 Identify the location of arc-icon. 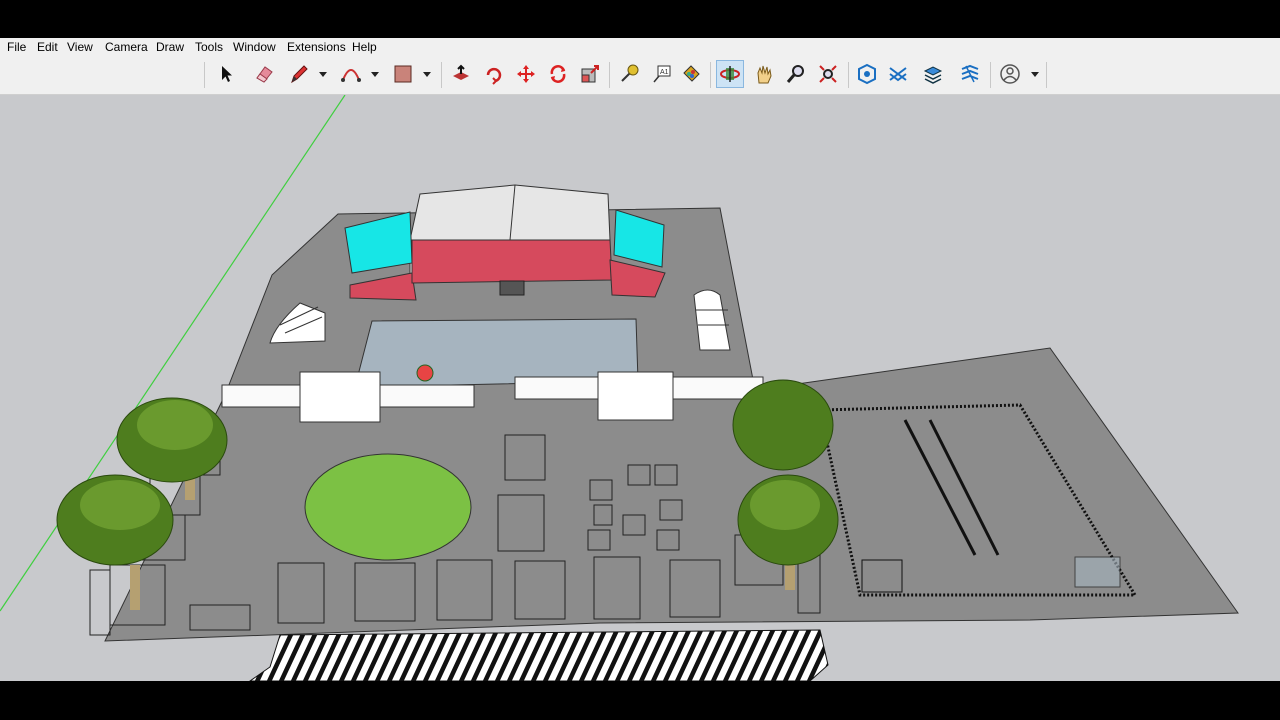
(351, 75).